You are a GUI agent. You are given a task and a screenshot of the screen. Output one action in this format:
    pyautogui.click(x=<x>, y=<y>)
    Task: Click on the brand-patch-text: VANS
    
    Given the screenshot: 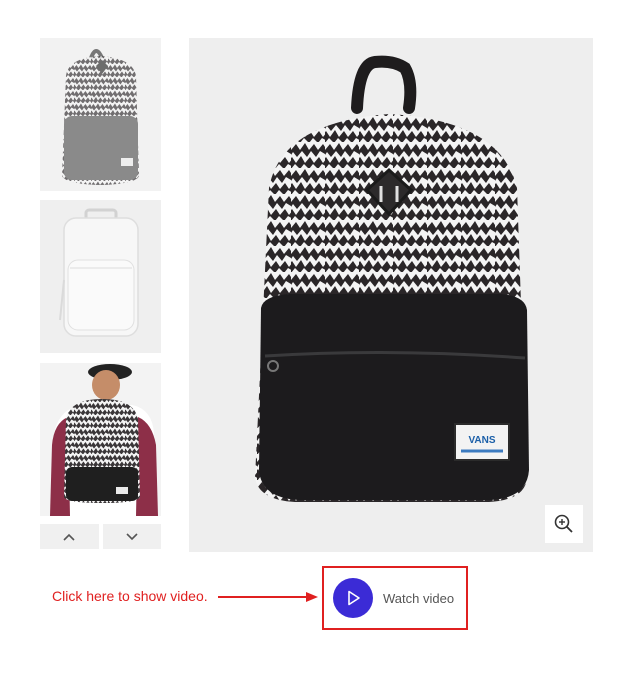 What is the action you would take?
    pyautogui.click(x=481, y=440)
    